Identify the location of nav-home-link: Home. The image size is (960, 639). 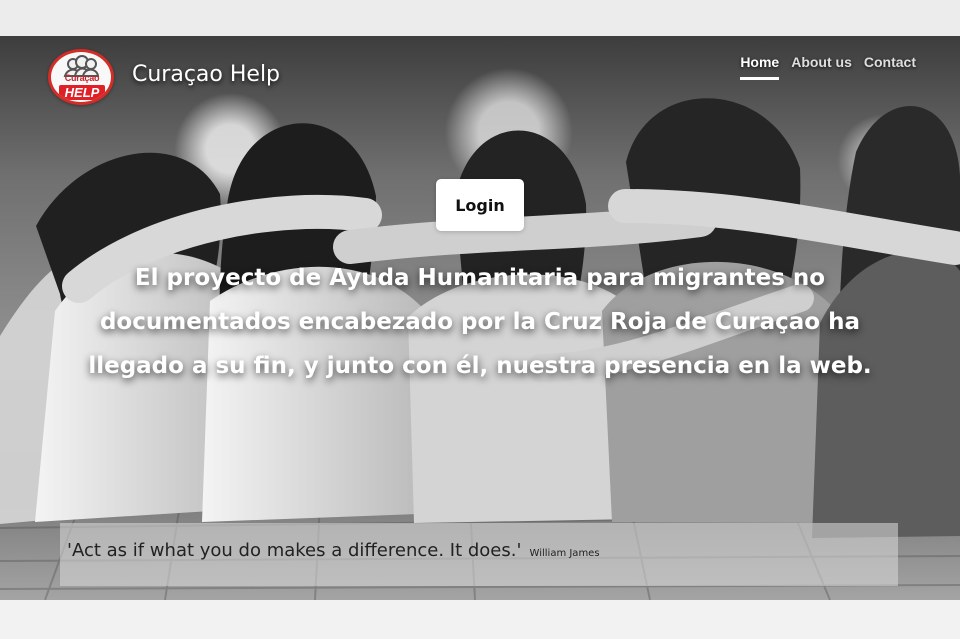
(760, 66).